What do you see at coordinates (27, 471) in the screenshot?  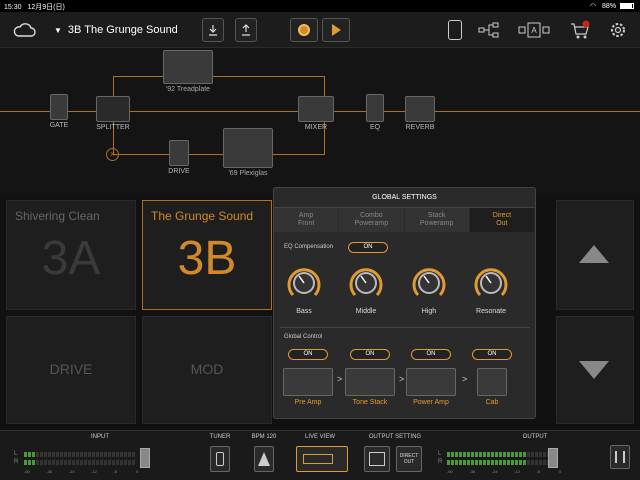 I see `meter-scale-label: -60` at bounding box center [27, 471].